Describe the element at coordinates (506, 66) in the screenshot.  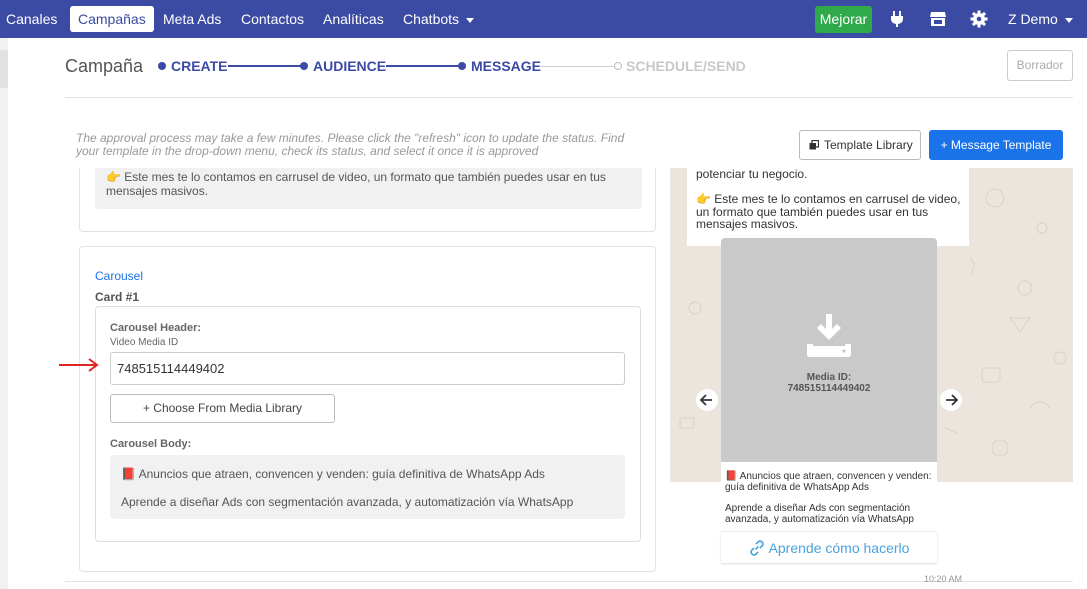
I see `step-message: MESSAGE` at that location.